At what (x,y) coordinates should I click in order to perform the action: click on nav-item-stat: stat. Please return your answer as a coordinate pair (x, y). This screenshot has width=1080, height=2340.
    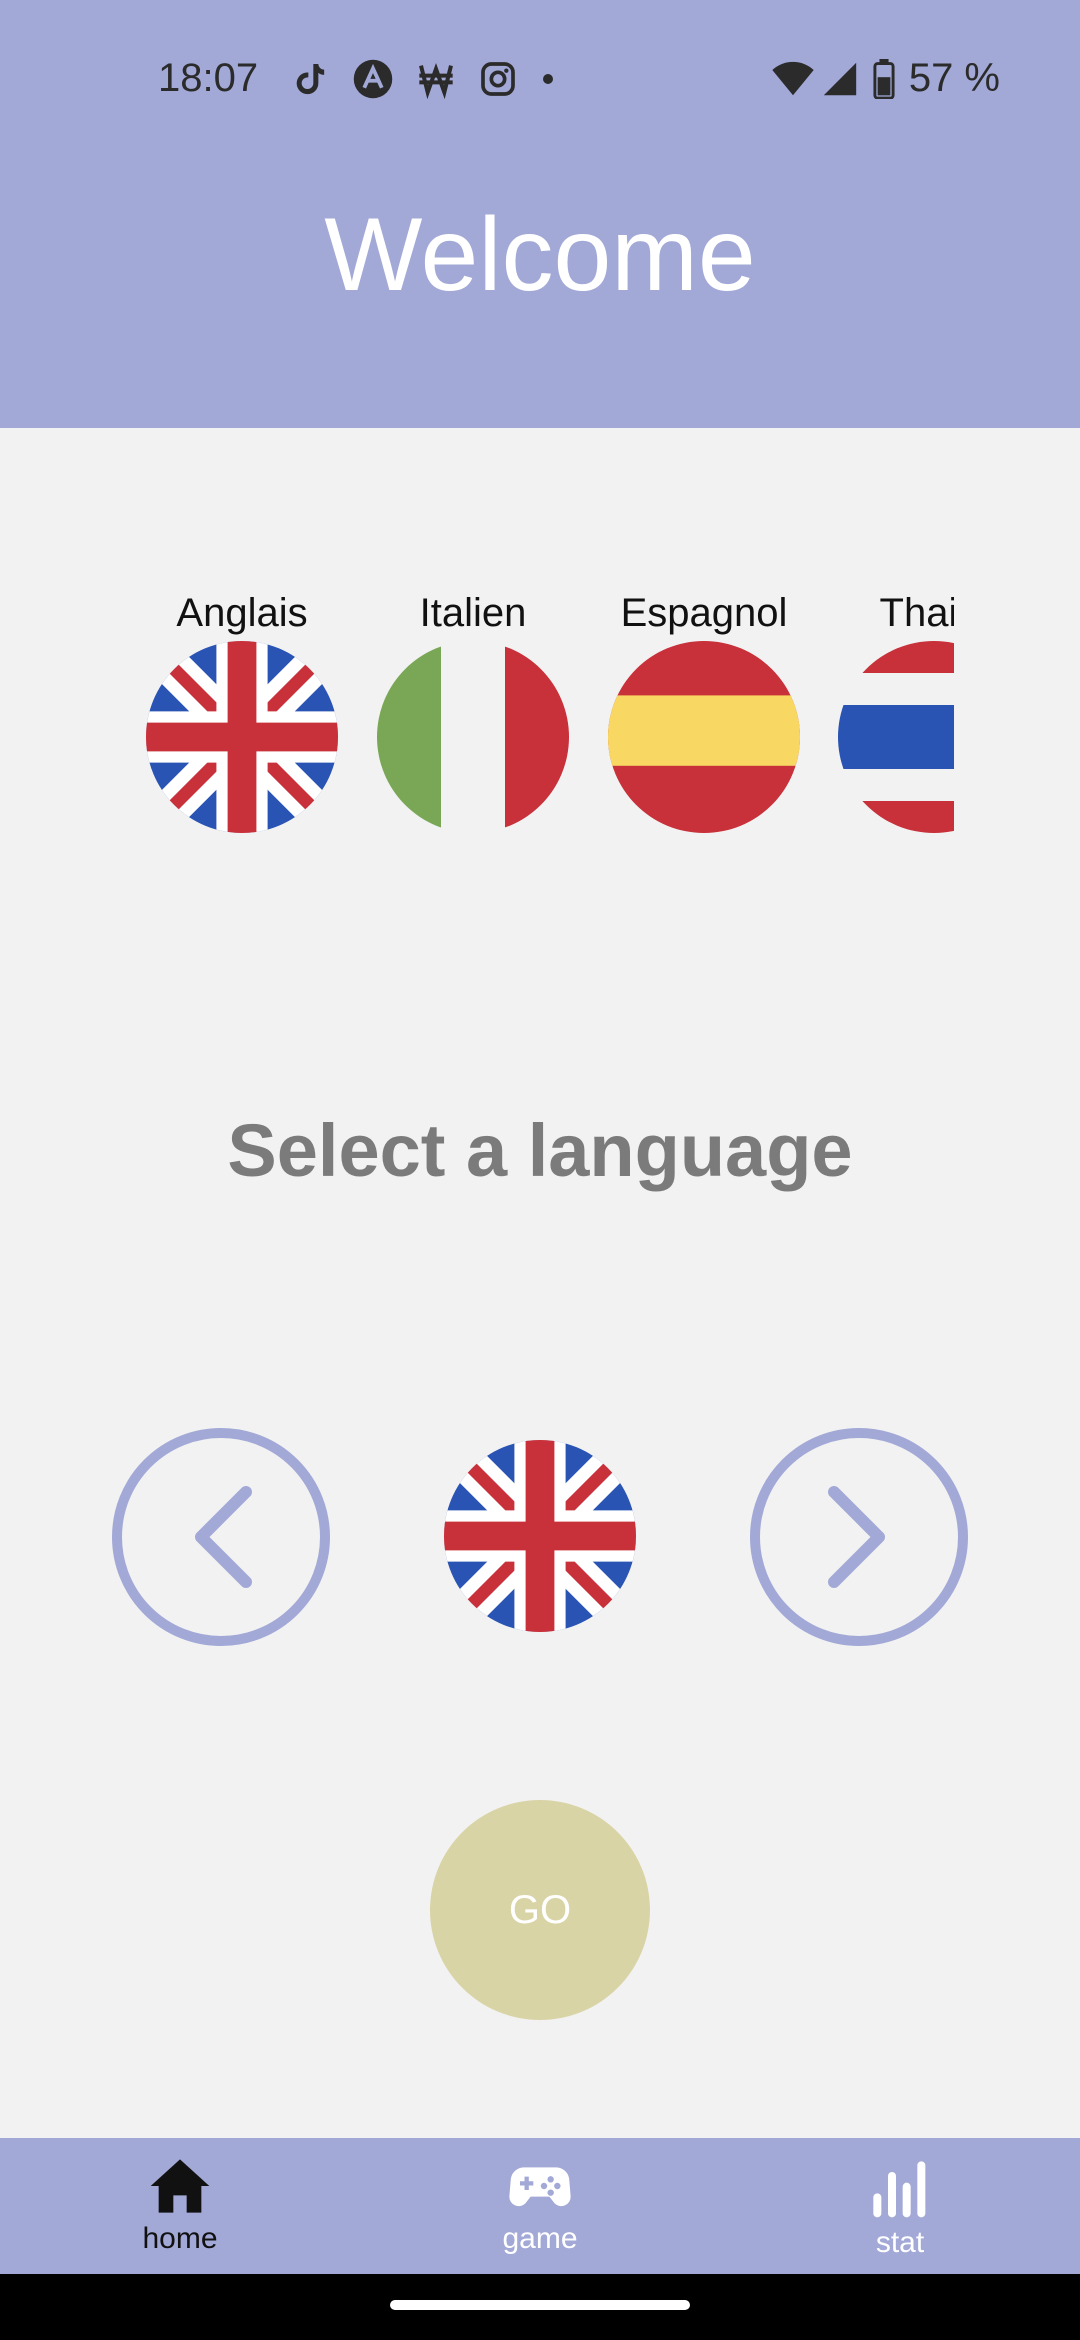
    Looking at the image, I should click on (900, 2206).